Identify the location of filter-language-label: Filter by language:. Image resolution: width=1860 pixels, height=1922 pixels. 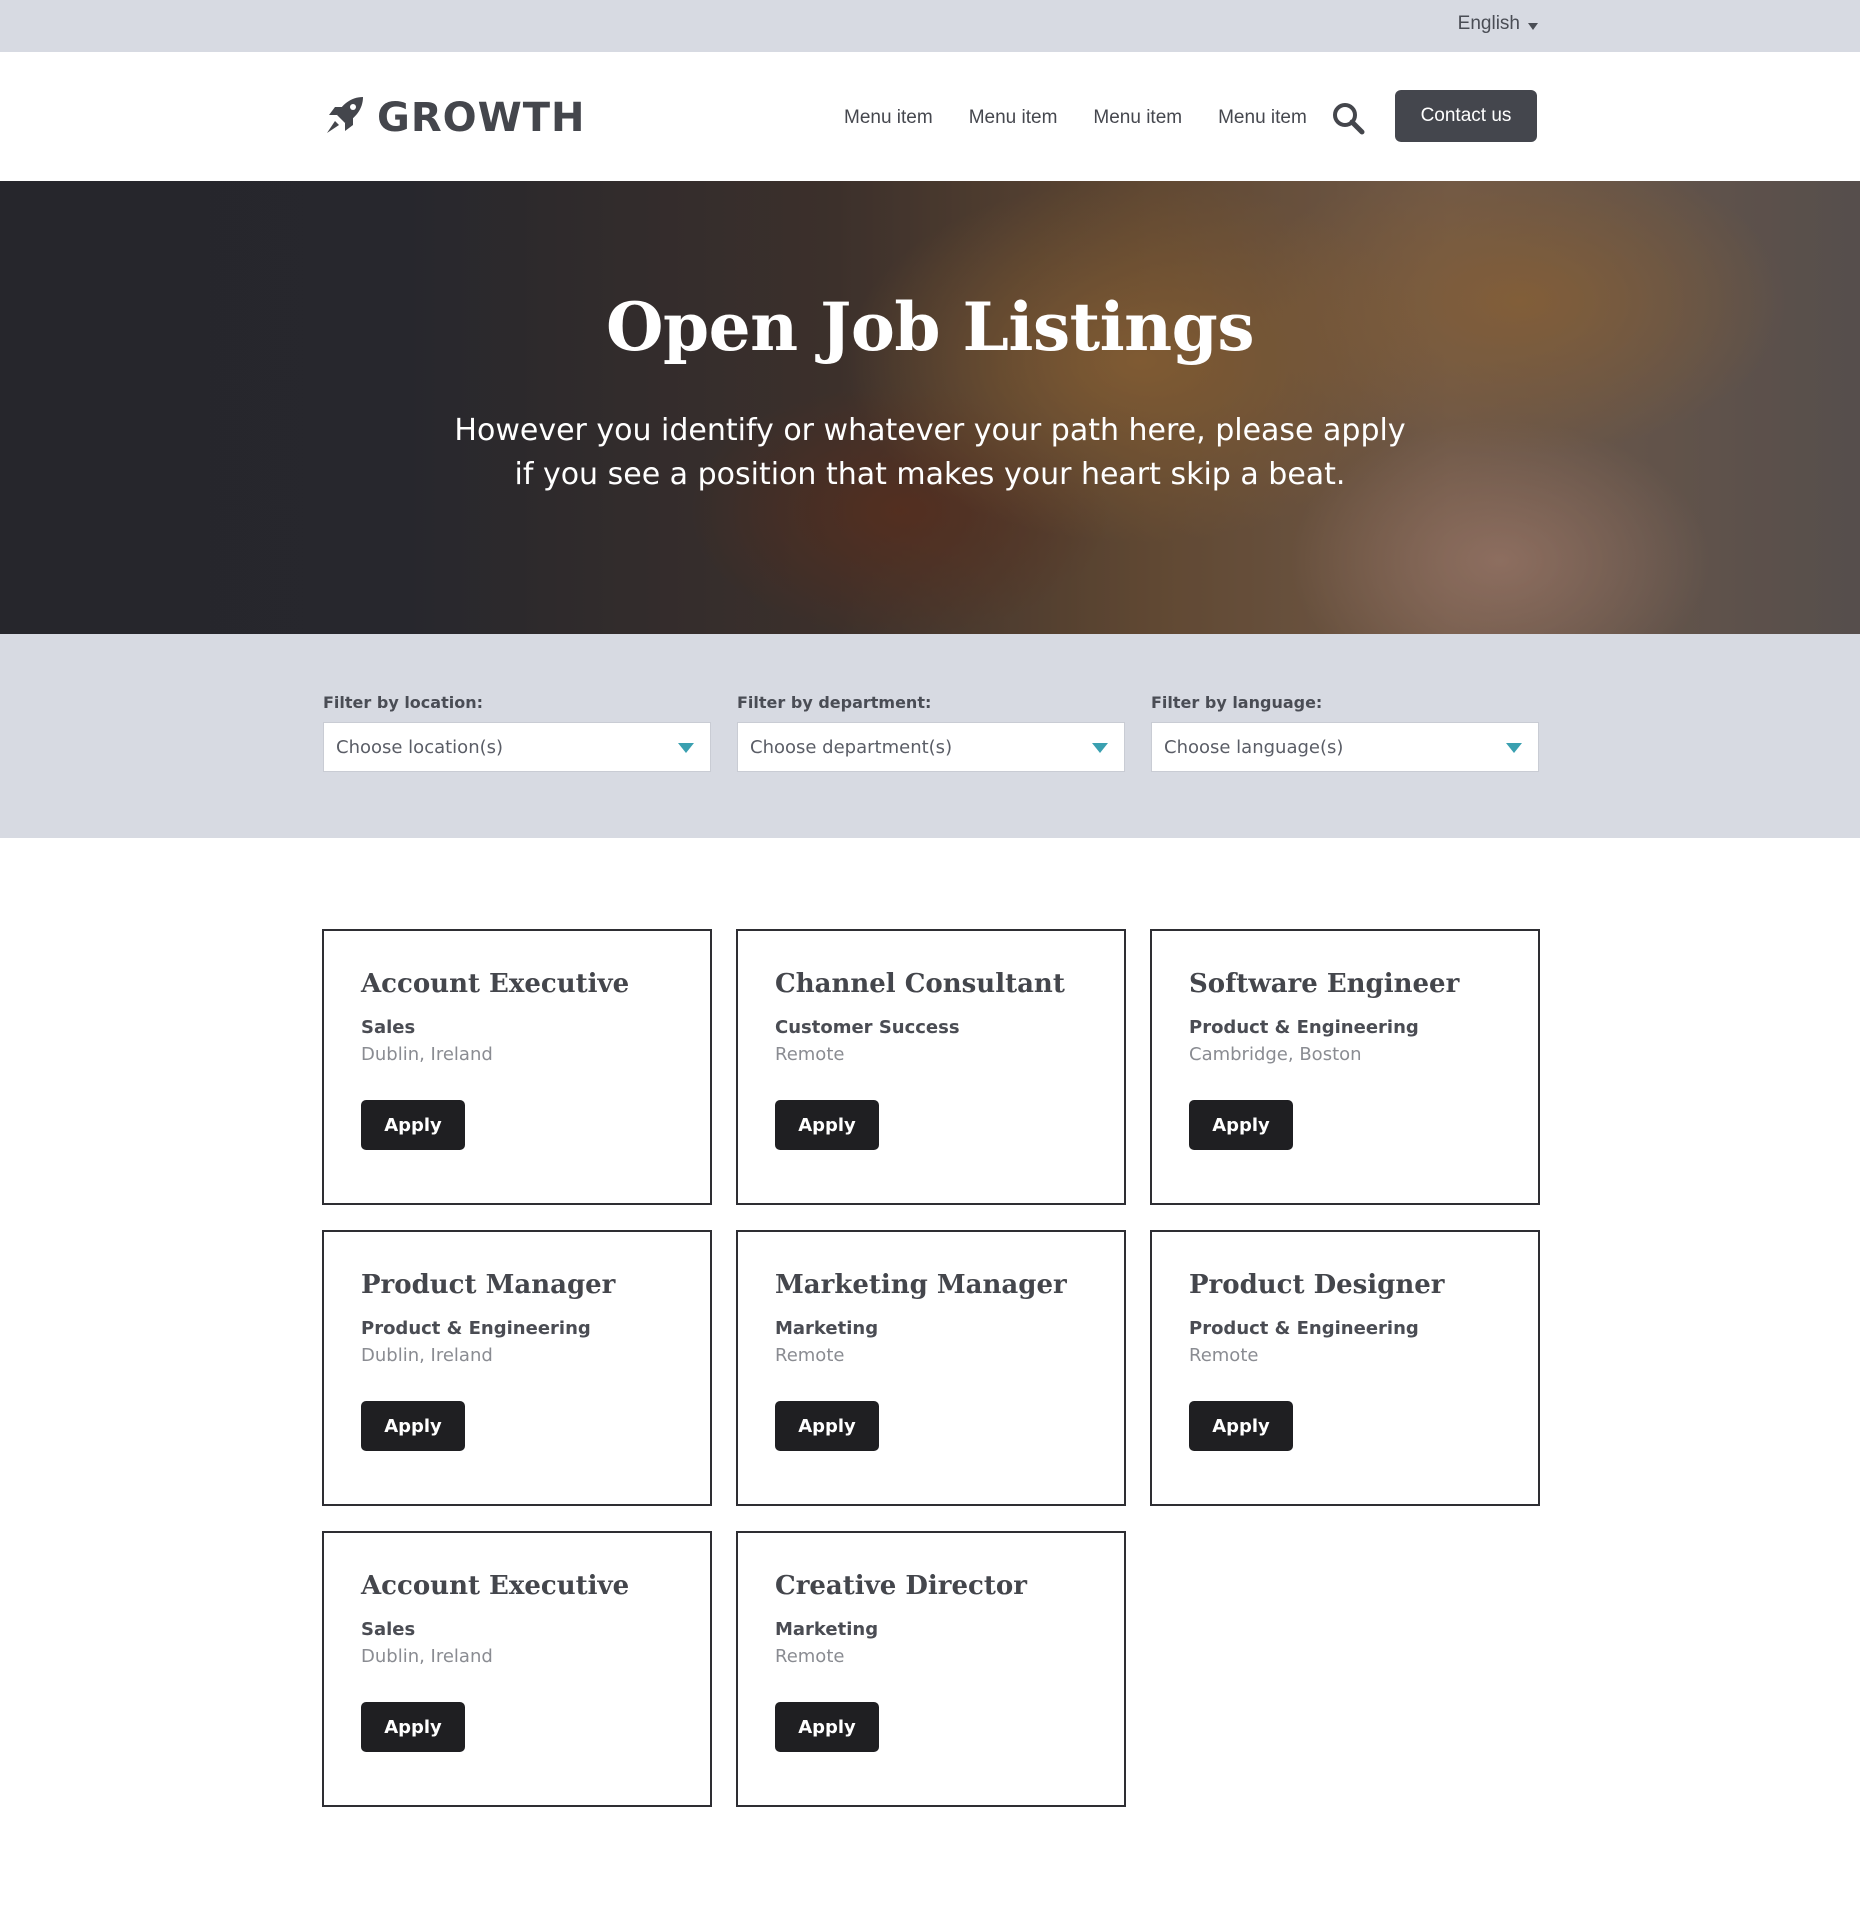
(1237, 702).